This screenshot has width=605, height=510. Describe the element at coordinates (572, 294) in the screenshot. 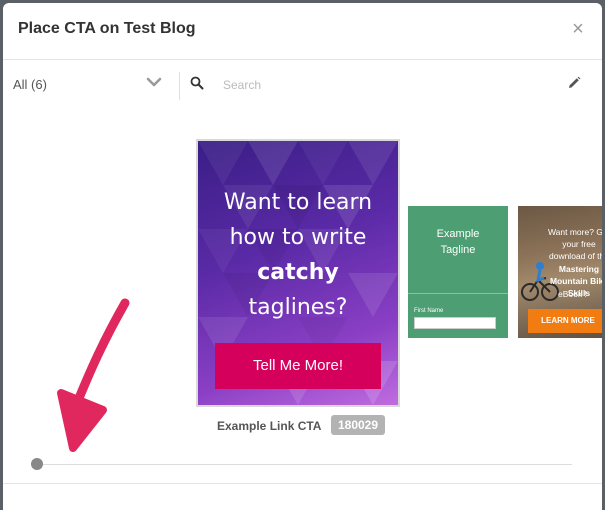

I see `bike-subtitle: eBook !` at that location.